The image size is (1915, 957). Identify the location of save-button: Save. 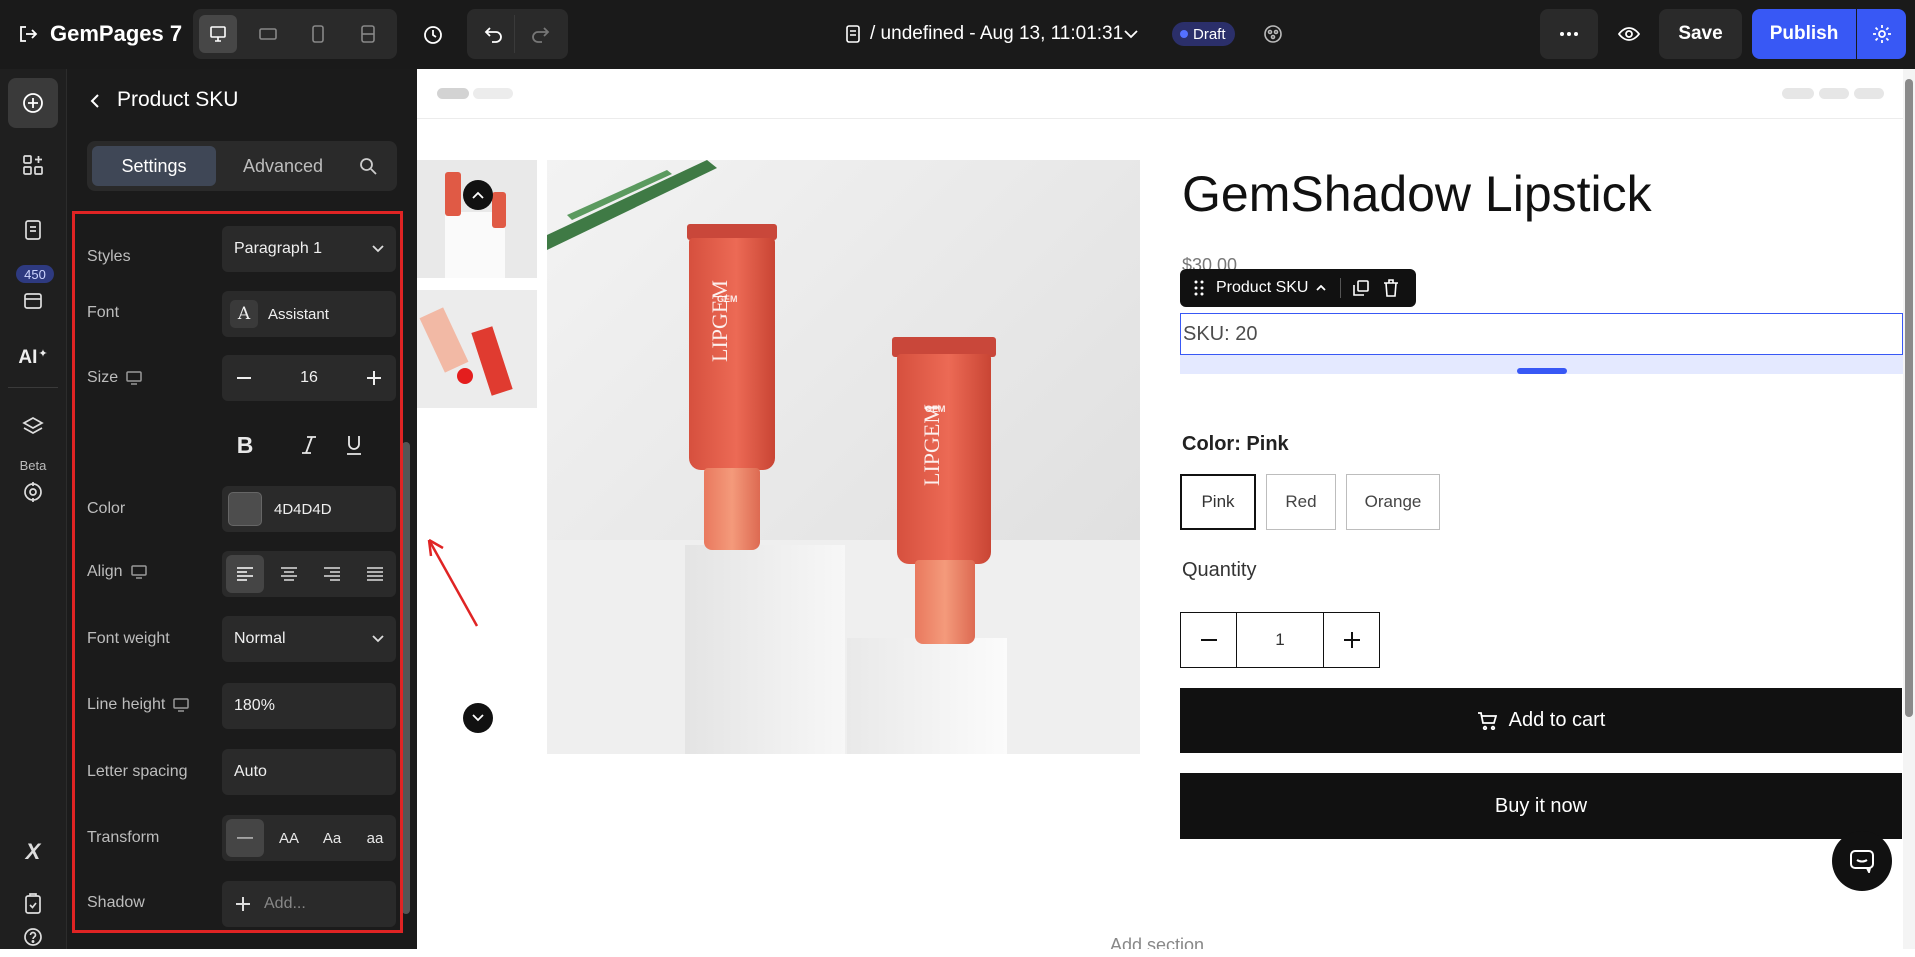
(1700, 34).